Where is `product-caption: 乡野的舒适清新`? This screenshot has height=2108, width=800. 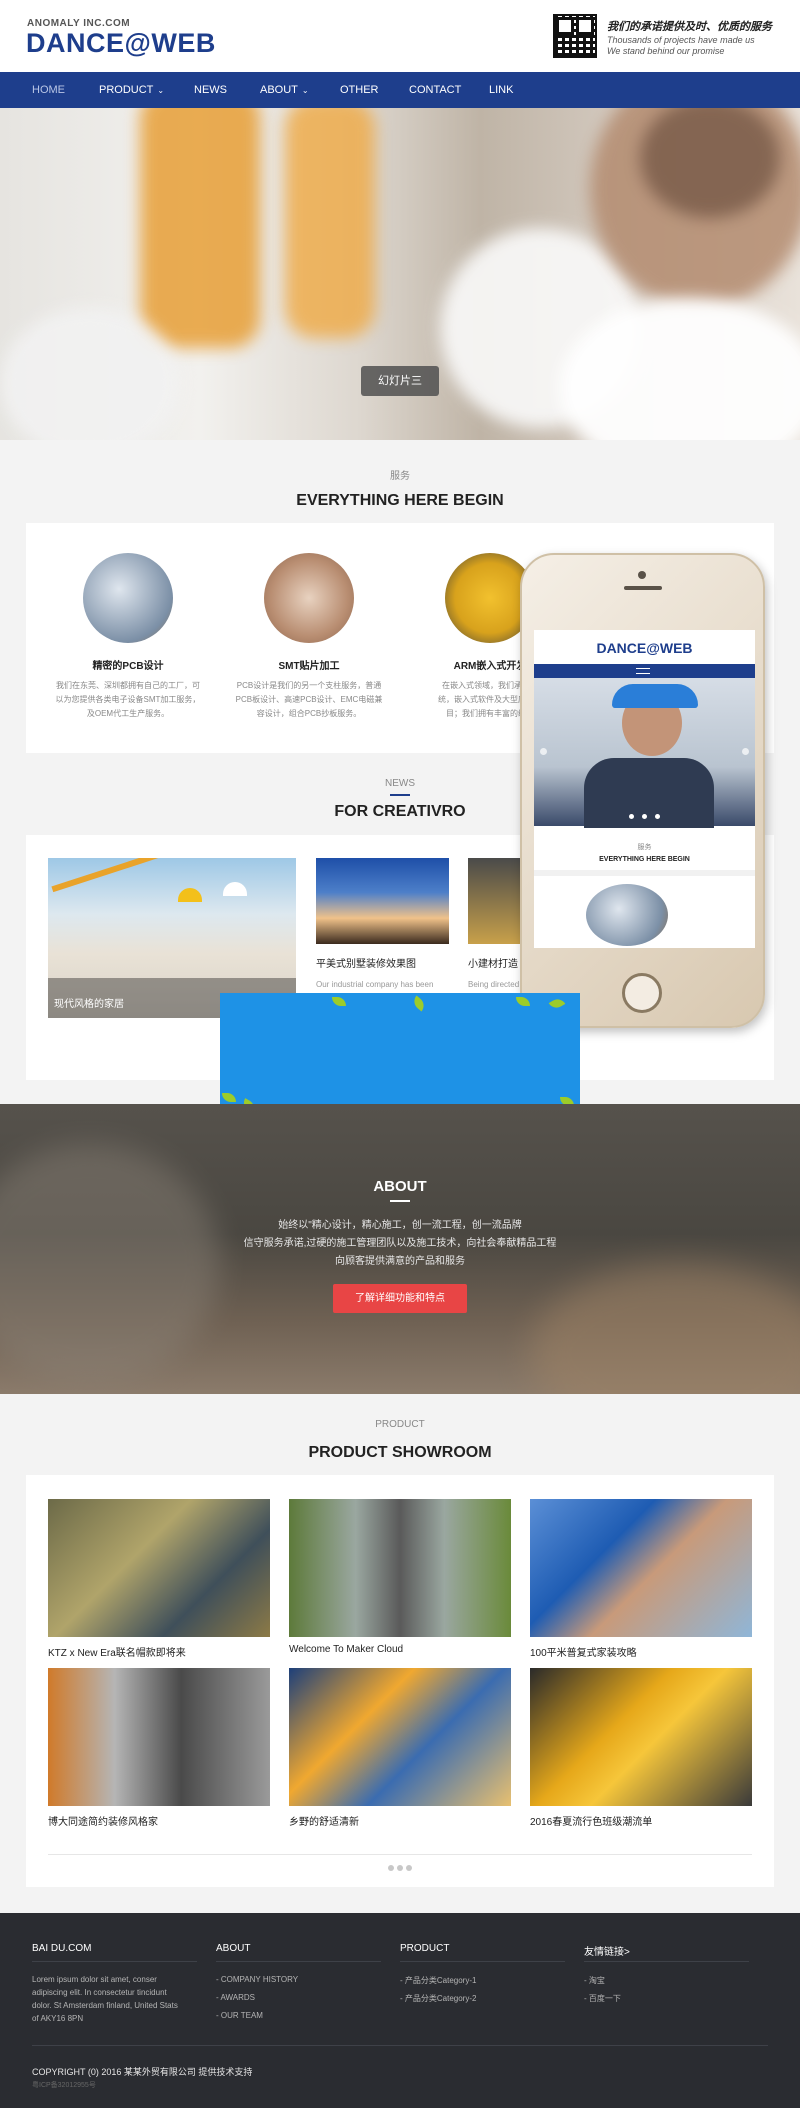
product-caption: 乡野的舒适清新 is located at coordinates (400, 1820).